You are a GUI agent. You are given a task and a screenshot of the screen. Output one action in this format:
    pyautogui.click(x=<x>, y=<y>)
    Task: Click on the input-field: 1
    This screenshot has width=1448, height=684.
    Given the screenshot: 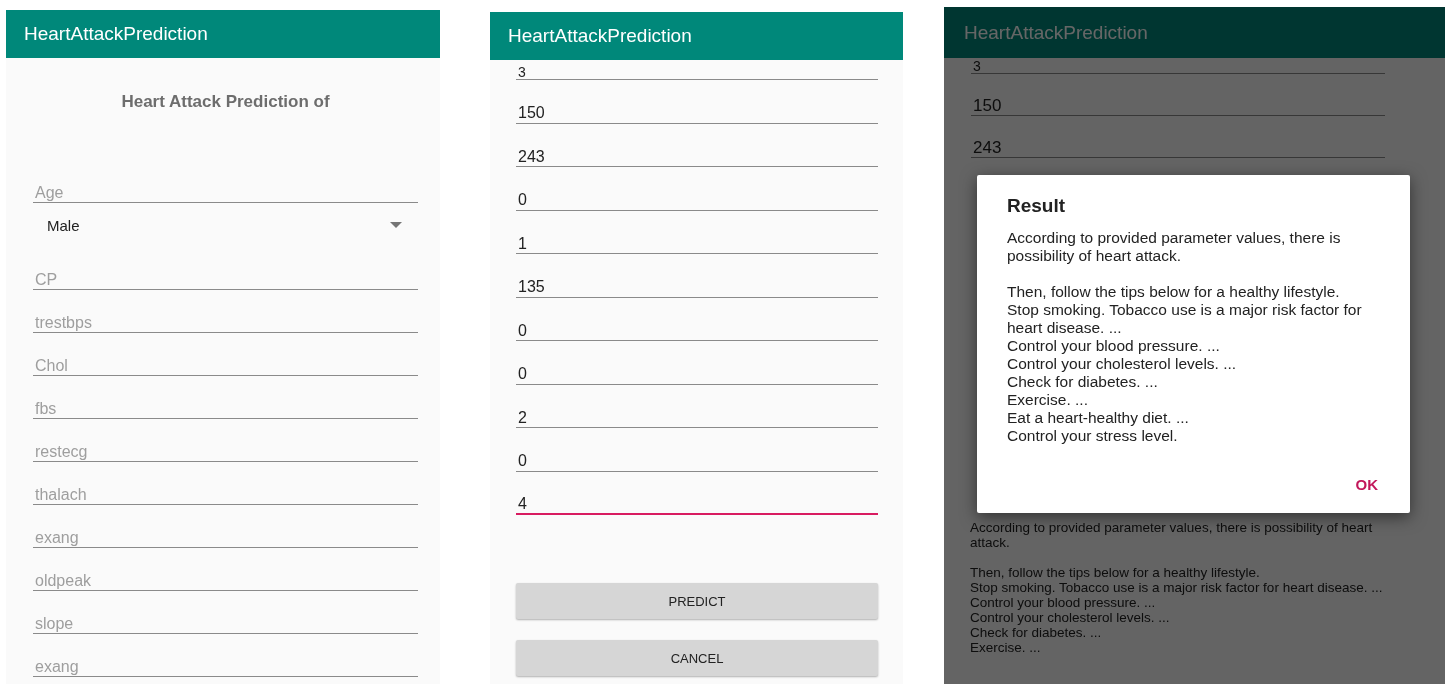 What is the action you would take?
    pyautogui.click(x=697, y=244)
    